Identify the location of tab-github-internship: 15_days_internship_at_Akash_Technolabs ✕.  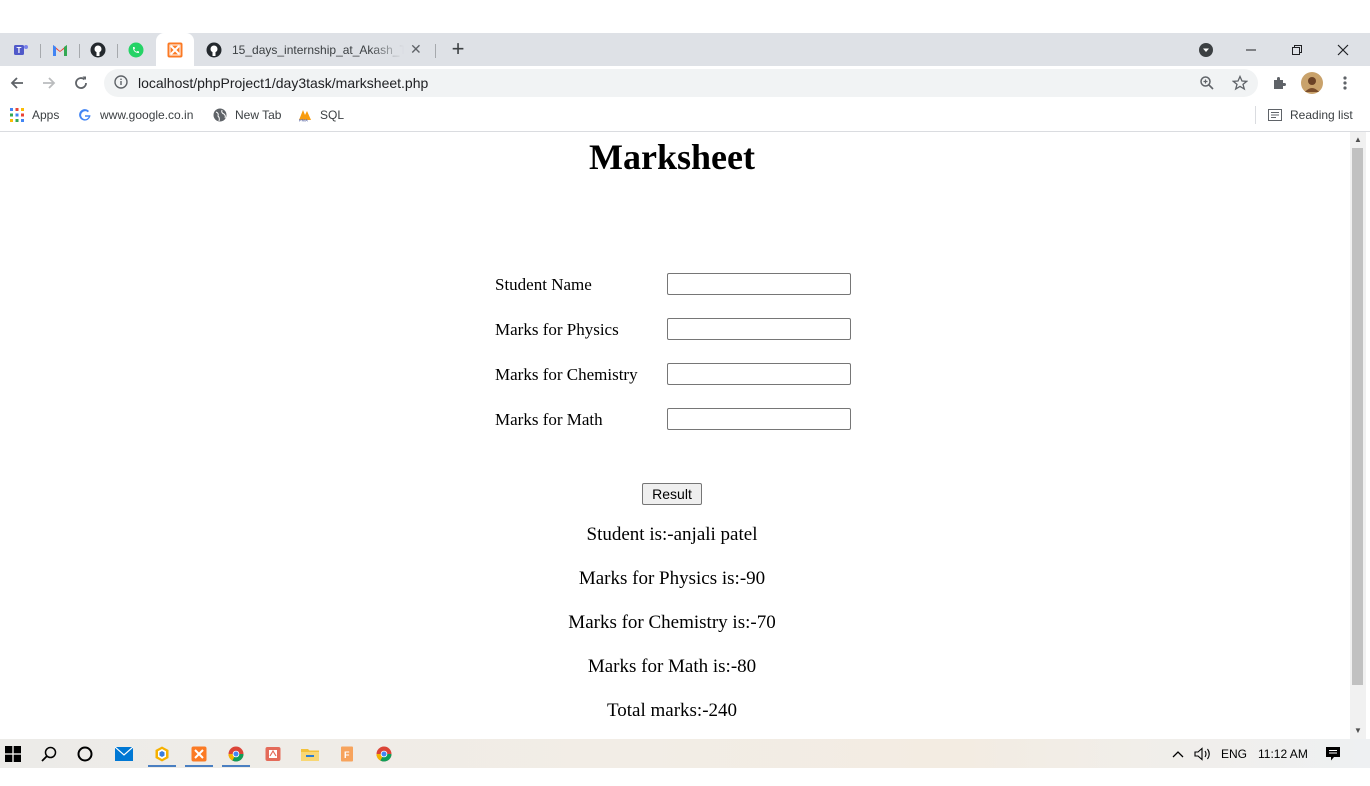
(316, 49).